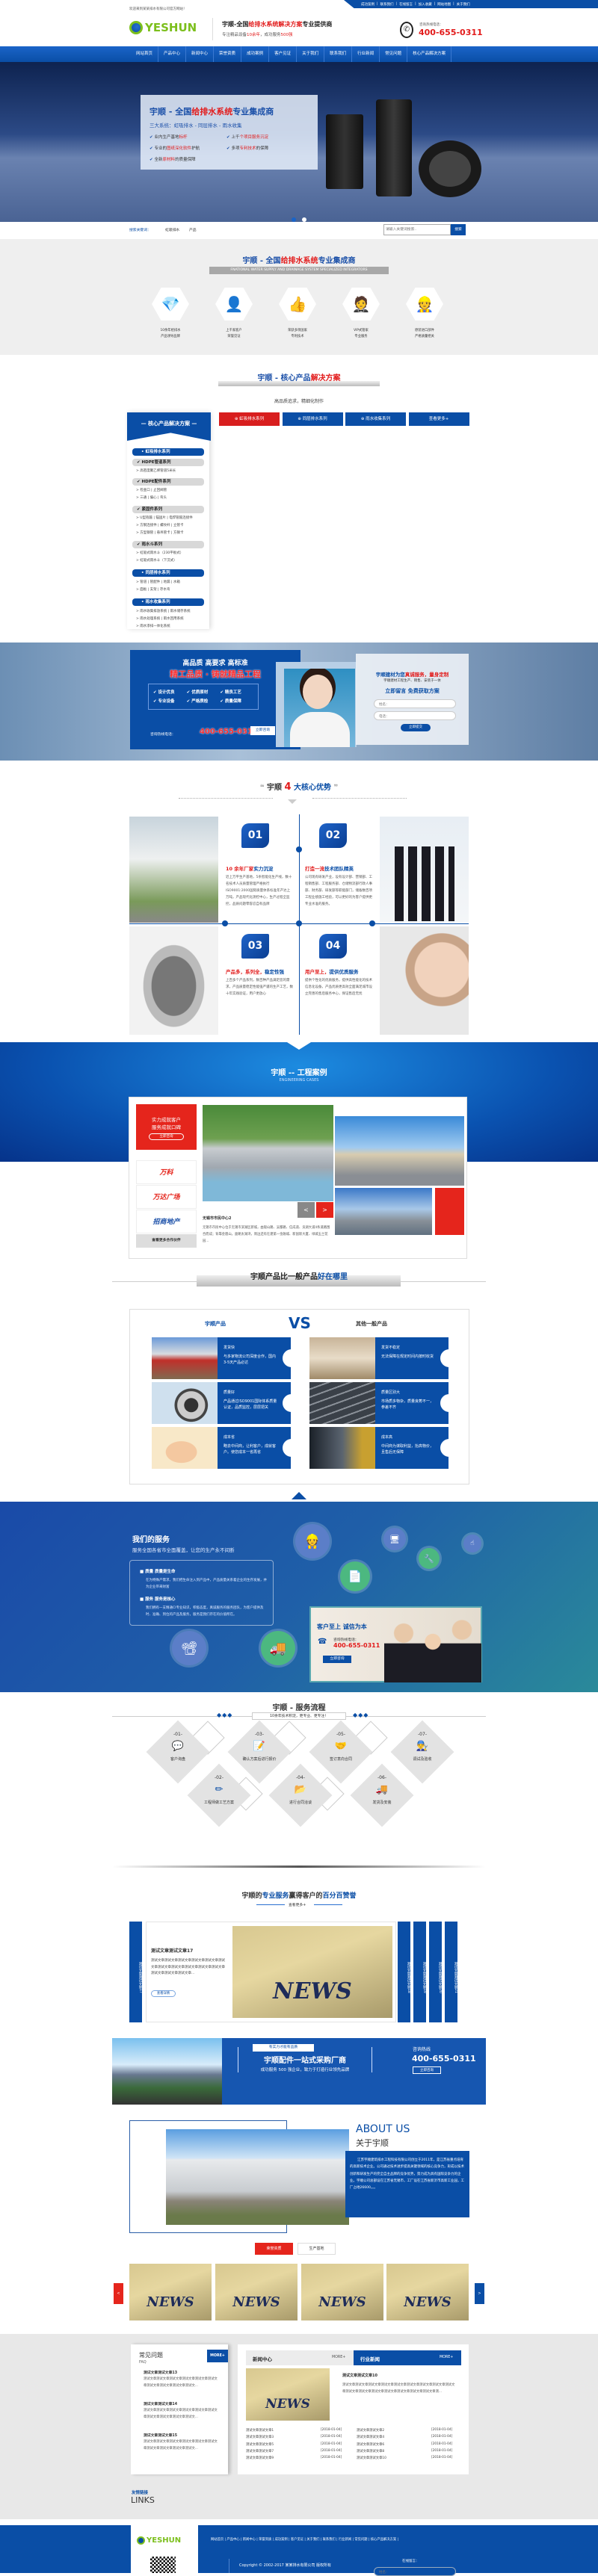  Describe the element at coordinates (338, 54) in the screenshot. I see `nav-item: 联系我们` at that location.